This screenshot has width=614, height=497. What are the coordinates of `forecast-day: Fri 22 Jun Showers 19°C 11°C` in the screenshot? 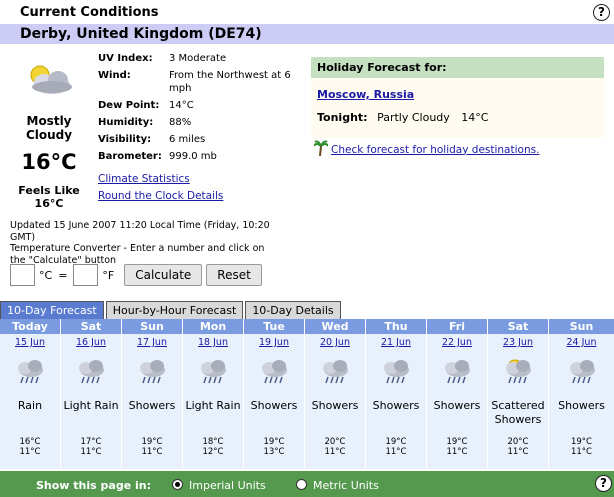 It's located at (457, 394).